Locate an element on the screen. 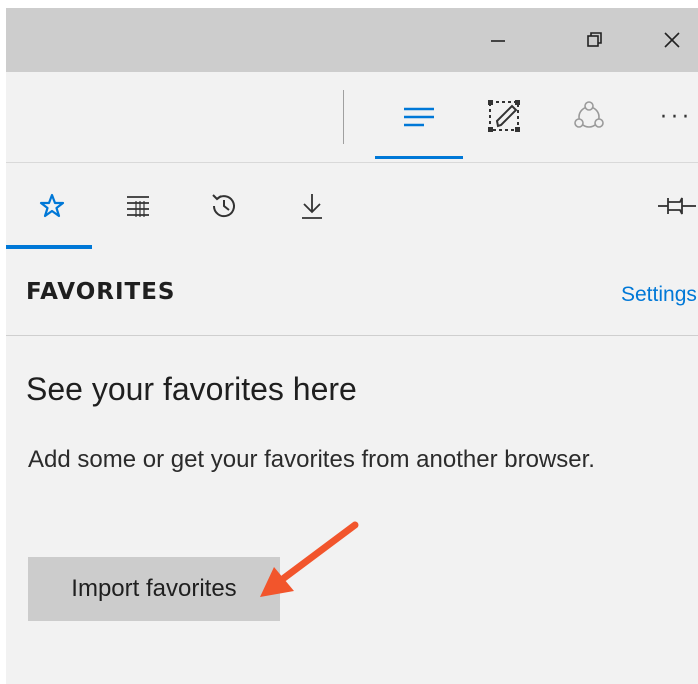 This screenshot has height=684, width=698. star-icon is located at coordinates (52, 206).